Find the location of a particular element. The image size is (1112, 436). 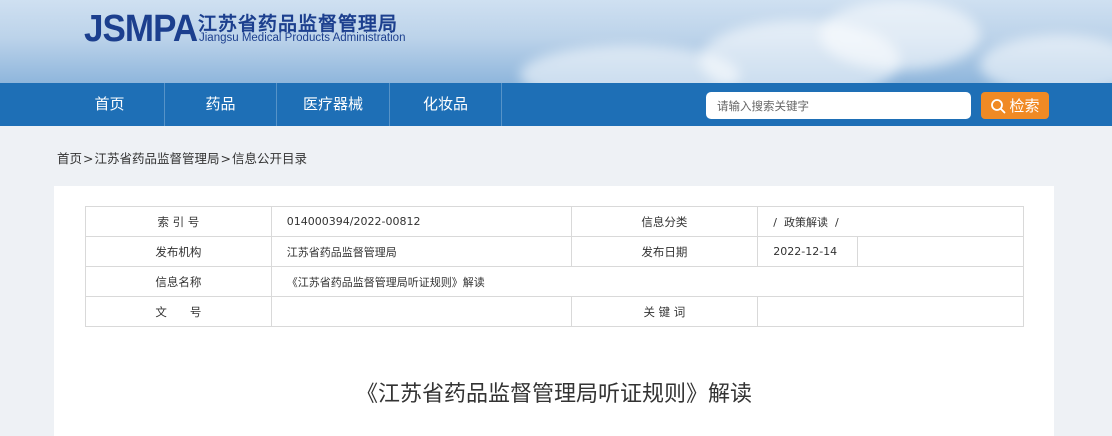

index-value: 014000394/2022-00812 is located at coordinates (421, 221).